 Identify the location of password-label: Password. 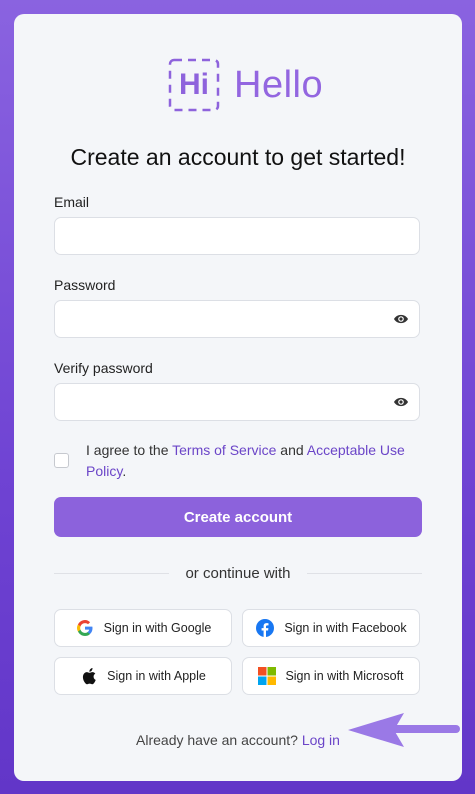
(85, 285).